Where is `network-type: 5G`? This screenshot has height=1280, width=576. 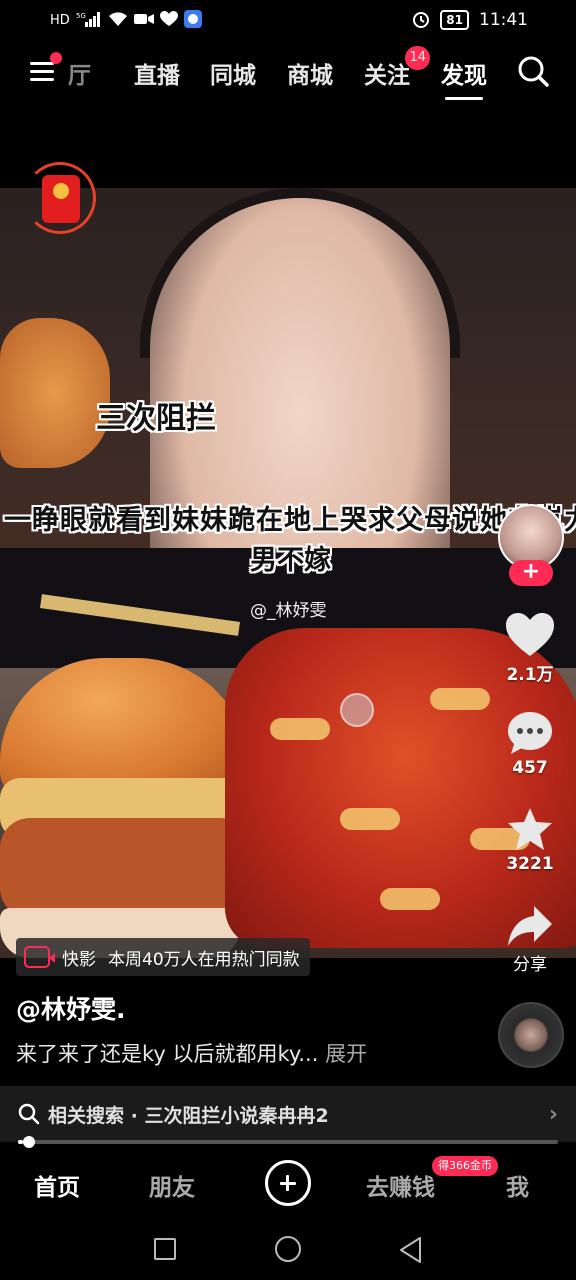
network-type: 5G is located at coordinates (81, 16).